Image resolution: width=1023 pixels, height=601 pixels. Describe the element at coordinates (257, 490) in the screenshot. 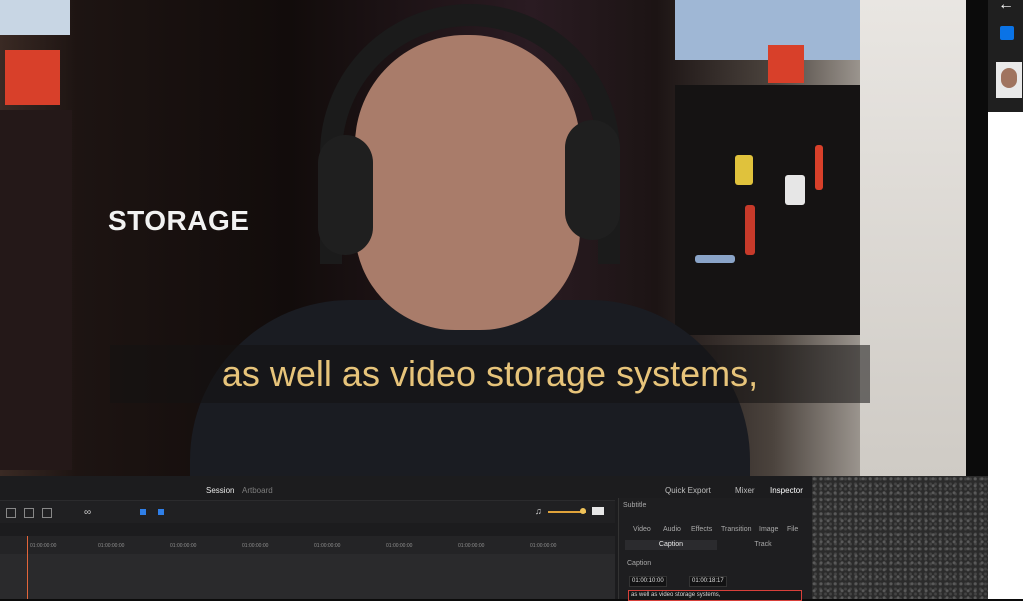

I see `tab-artboard: Artboard` at that location.